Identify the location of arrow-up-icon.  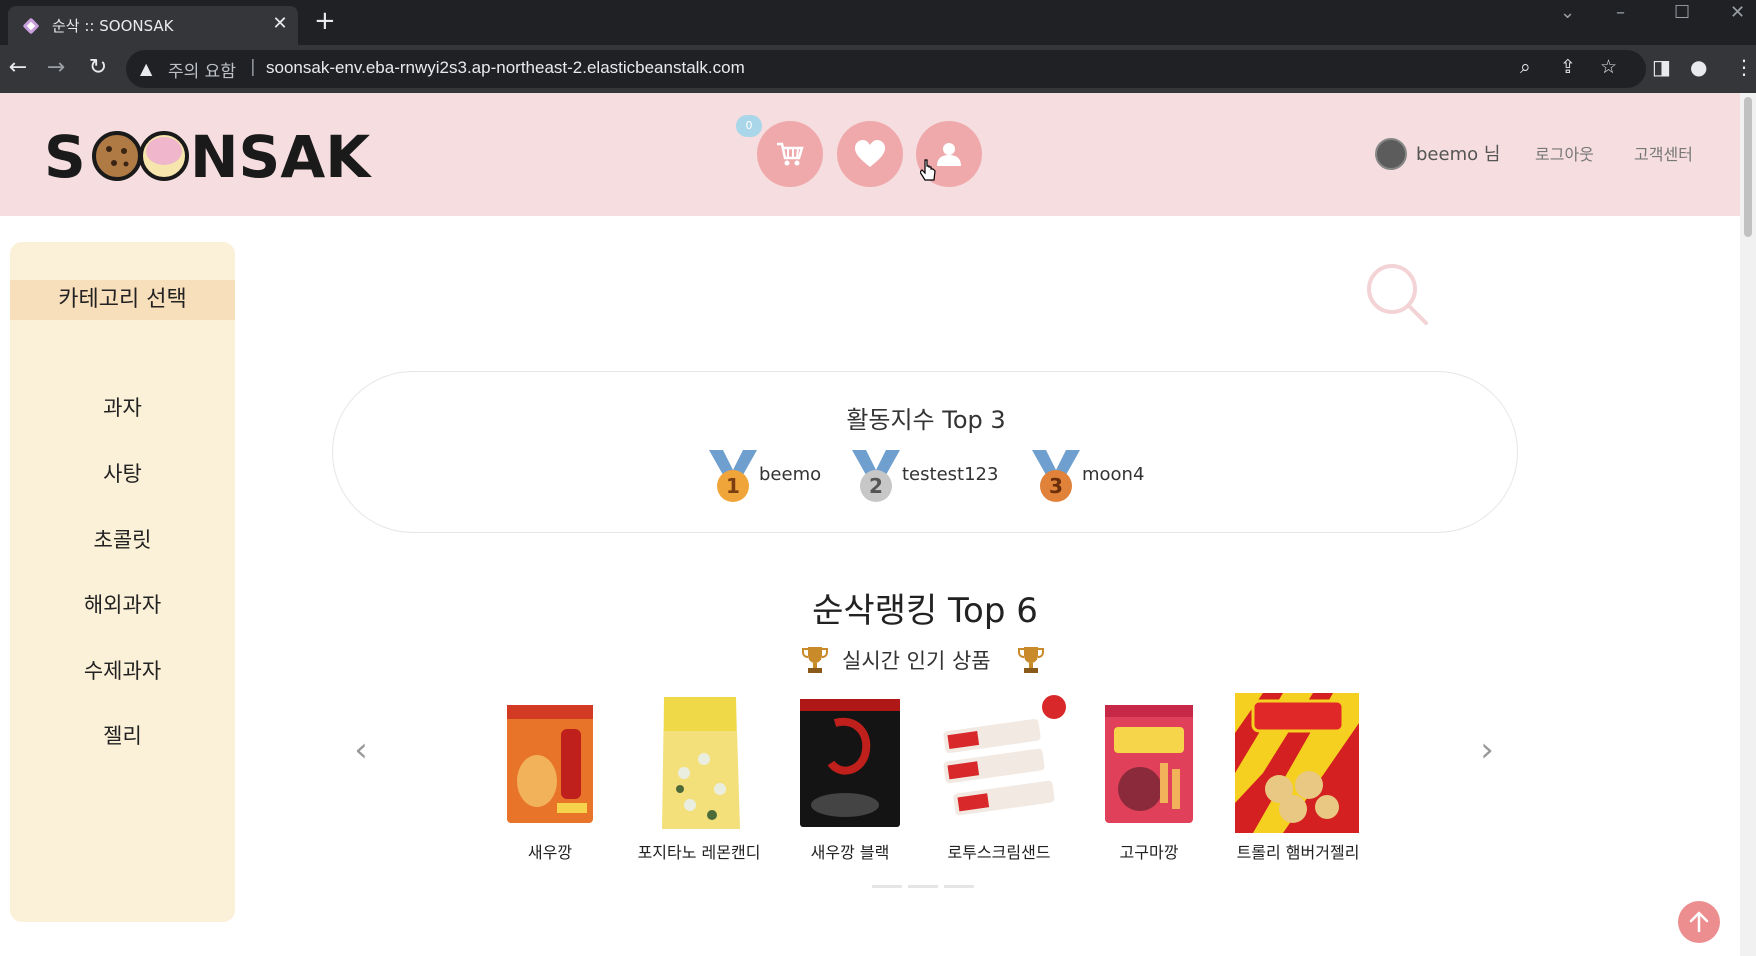
(1699, 922).